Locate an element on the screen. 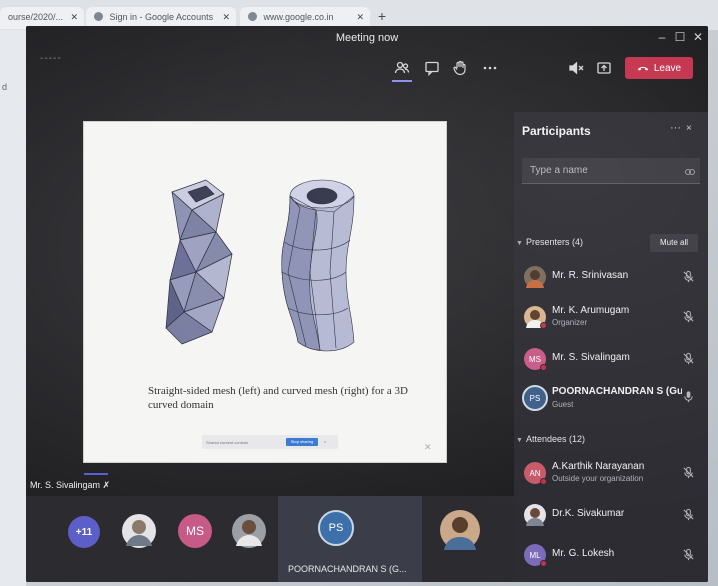  maximize-icon: ☐ is located at coordinates (680, 37).